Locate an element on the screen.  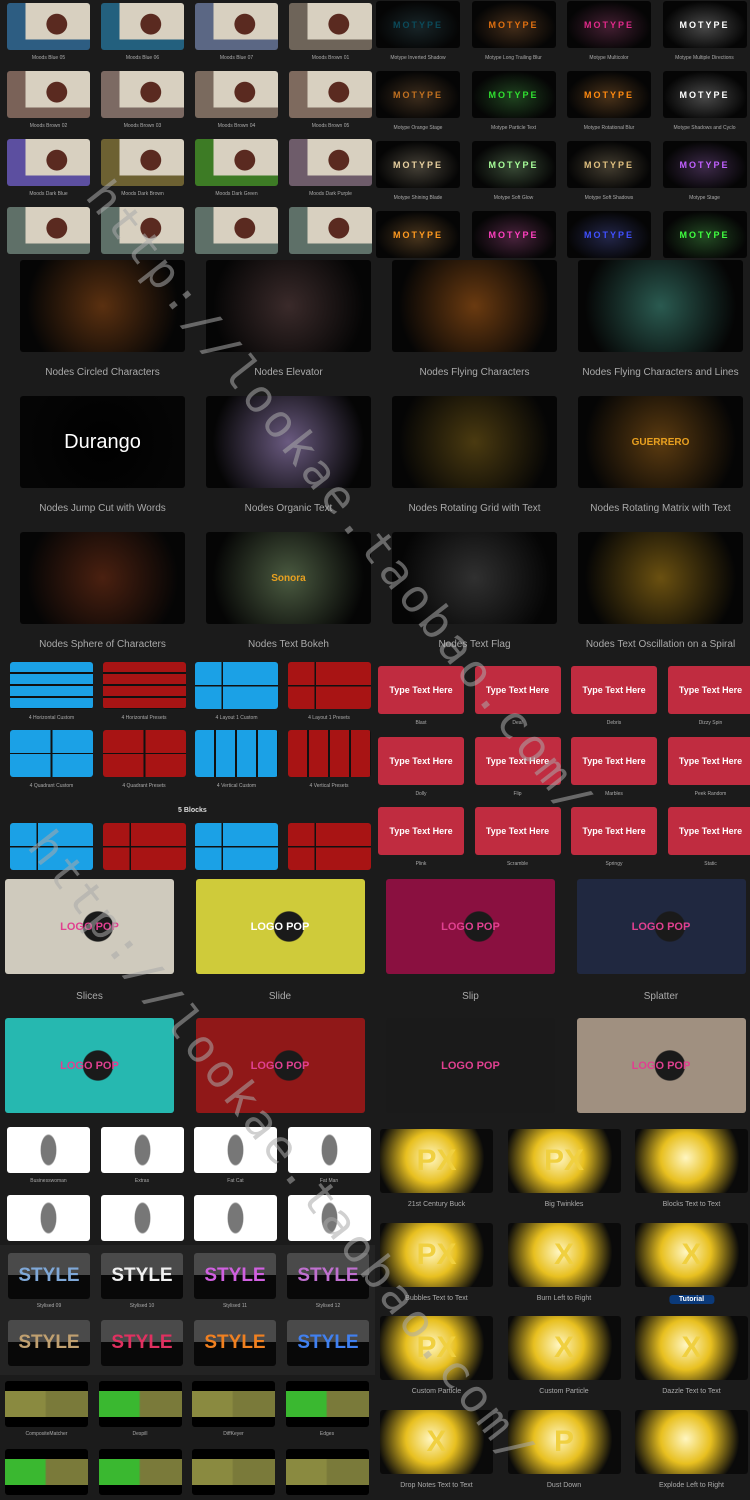
nodes-item: Nodes Rotating Grid with Text is located at coordinates (474, 455).